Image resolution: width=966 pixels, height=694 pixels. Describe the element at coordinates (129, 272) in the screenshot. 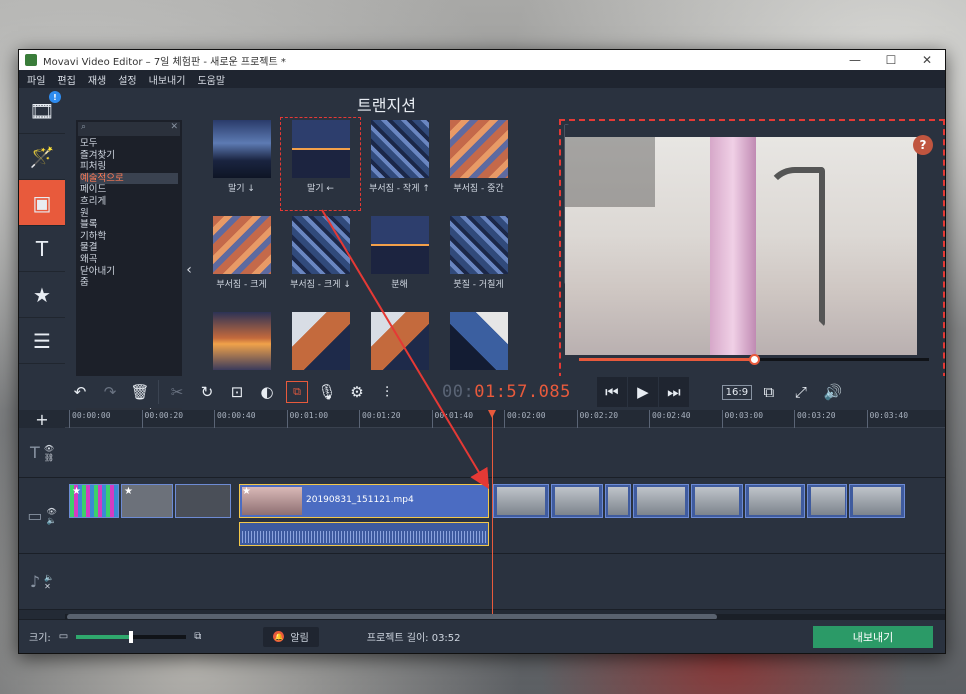

I see `category-item: 닫아내기` at that location.